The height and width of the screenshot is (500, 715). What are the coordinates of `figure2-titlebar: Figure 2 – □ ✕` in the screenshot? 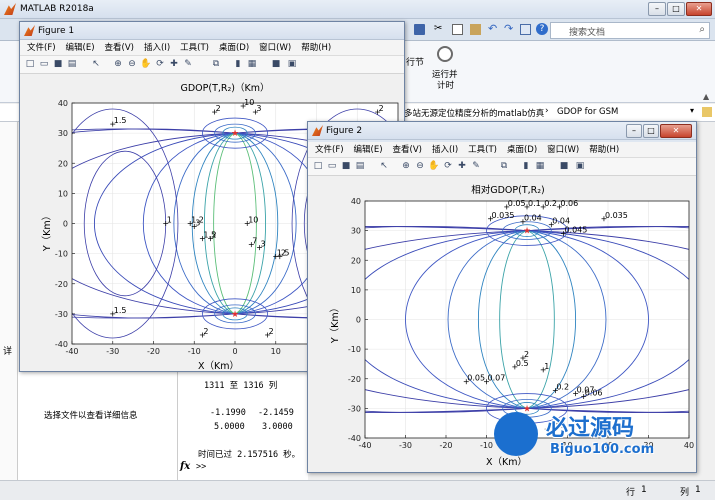 It's located at (502, 131).